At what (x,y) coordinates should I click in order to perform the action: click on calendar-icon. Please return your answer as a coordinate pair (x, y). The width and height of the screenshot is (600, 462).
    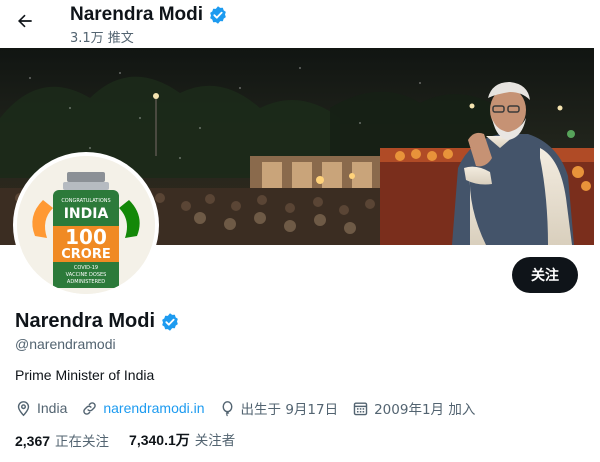
    Looking at the image, I should click on (360, 408).